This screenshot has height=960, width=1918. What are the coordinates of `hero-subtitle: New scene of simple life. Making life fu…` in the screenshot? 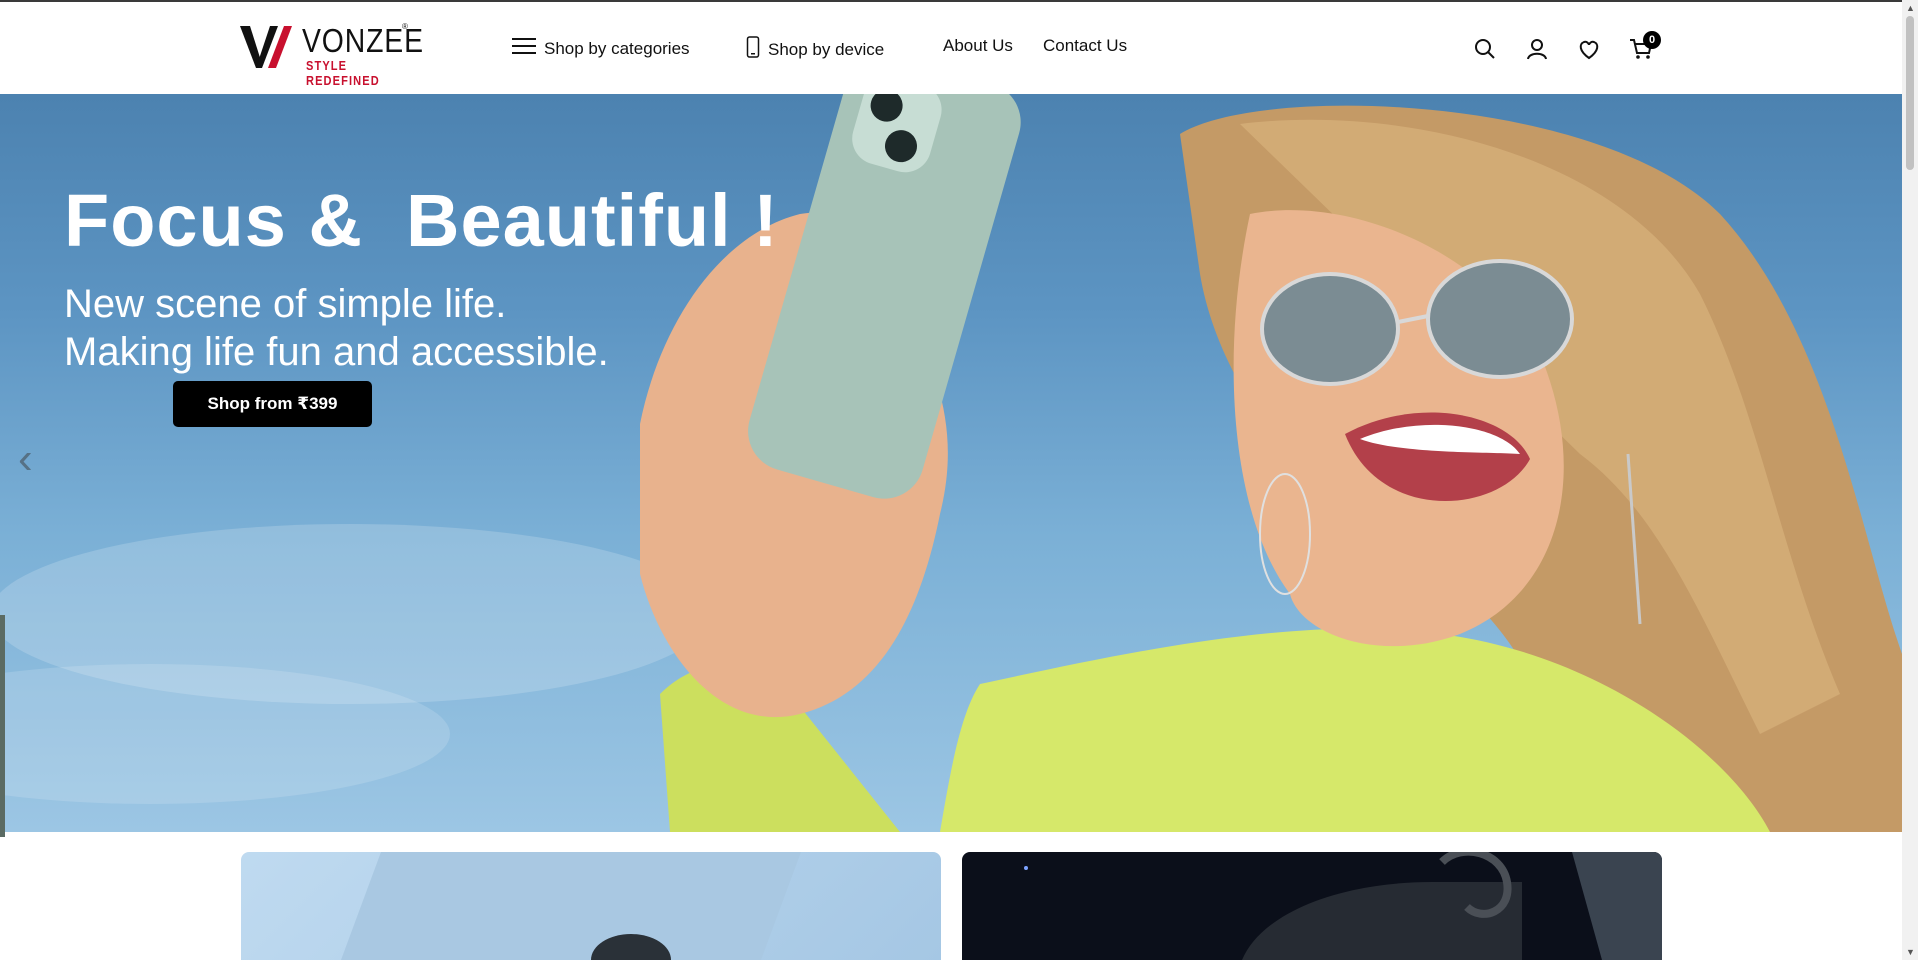 It's located at (336, 328).